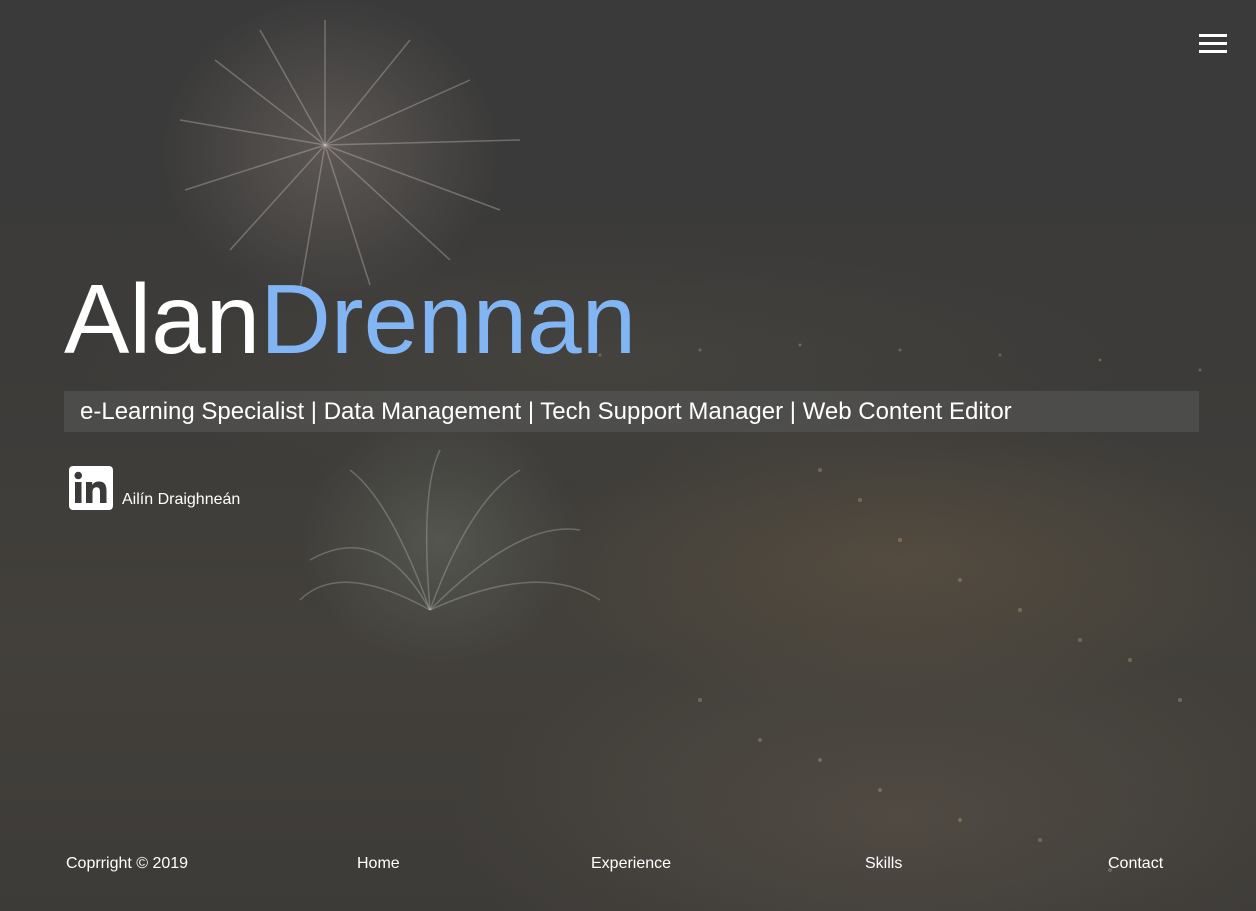 The image size is (1256, 911). I want to click on footer-nav-contact: Contact, so click(1135, 864).